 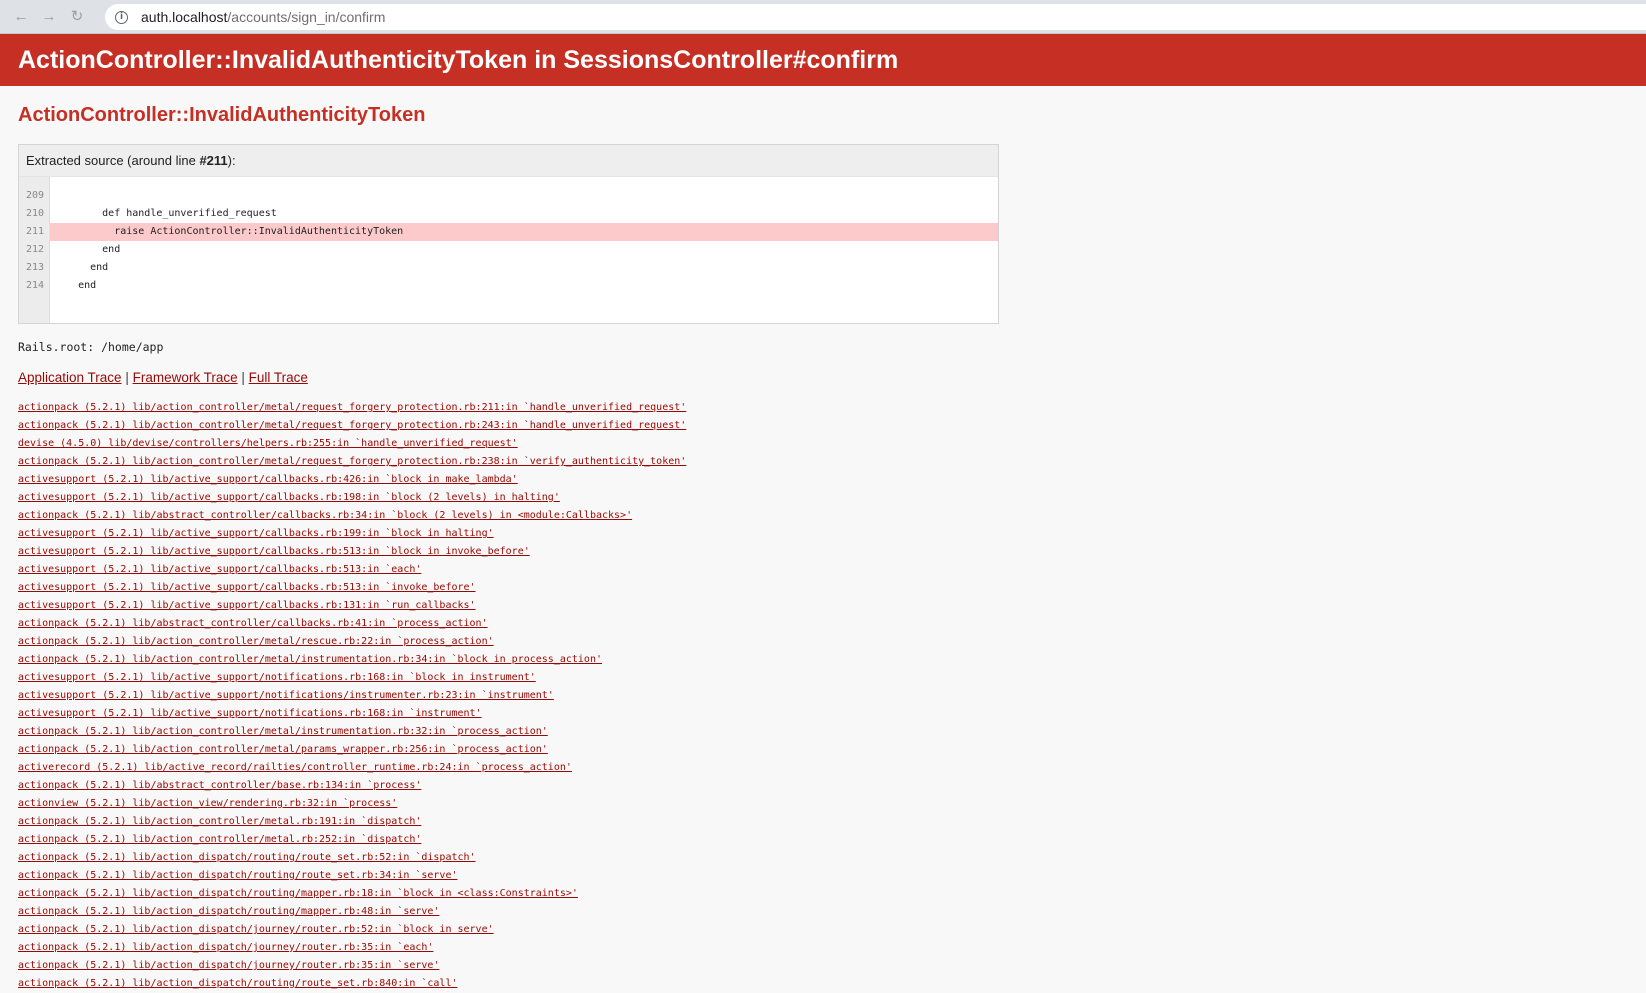 I want to click on url-text: auth.localhost/accounts/sign_in/confirm, so click(x=263, y=17).